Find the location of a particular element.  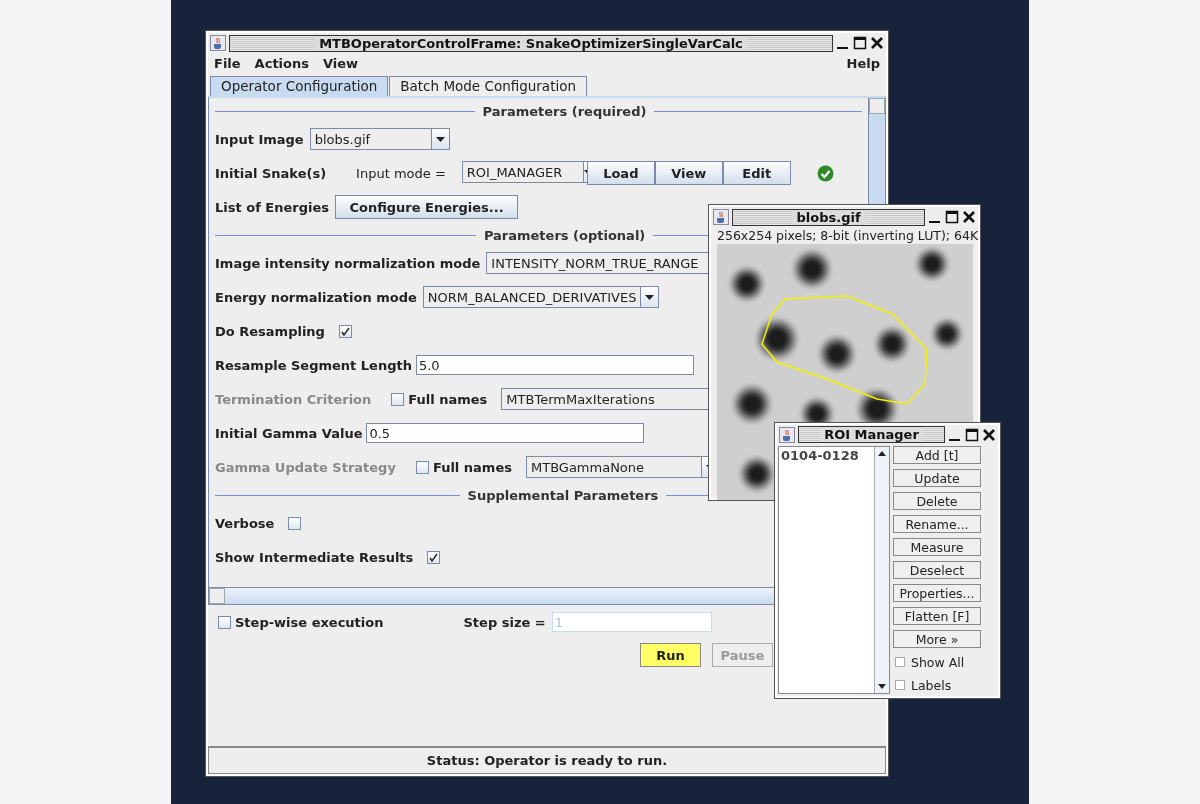

dropdown: blobs.gif is located at coordinates (379, 139).